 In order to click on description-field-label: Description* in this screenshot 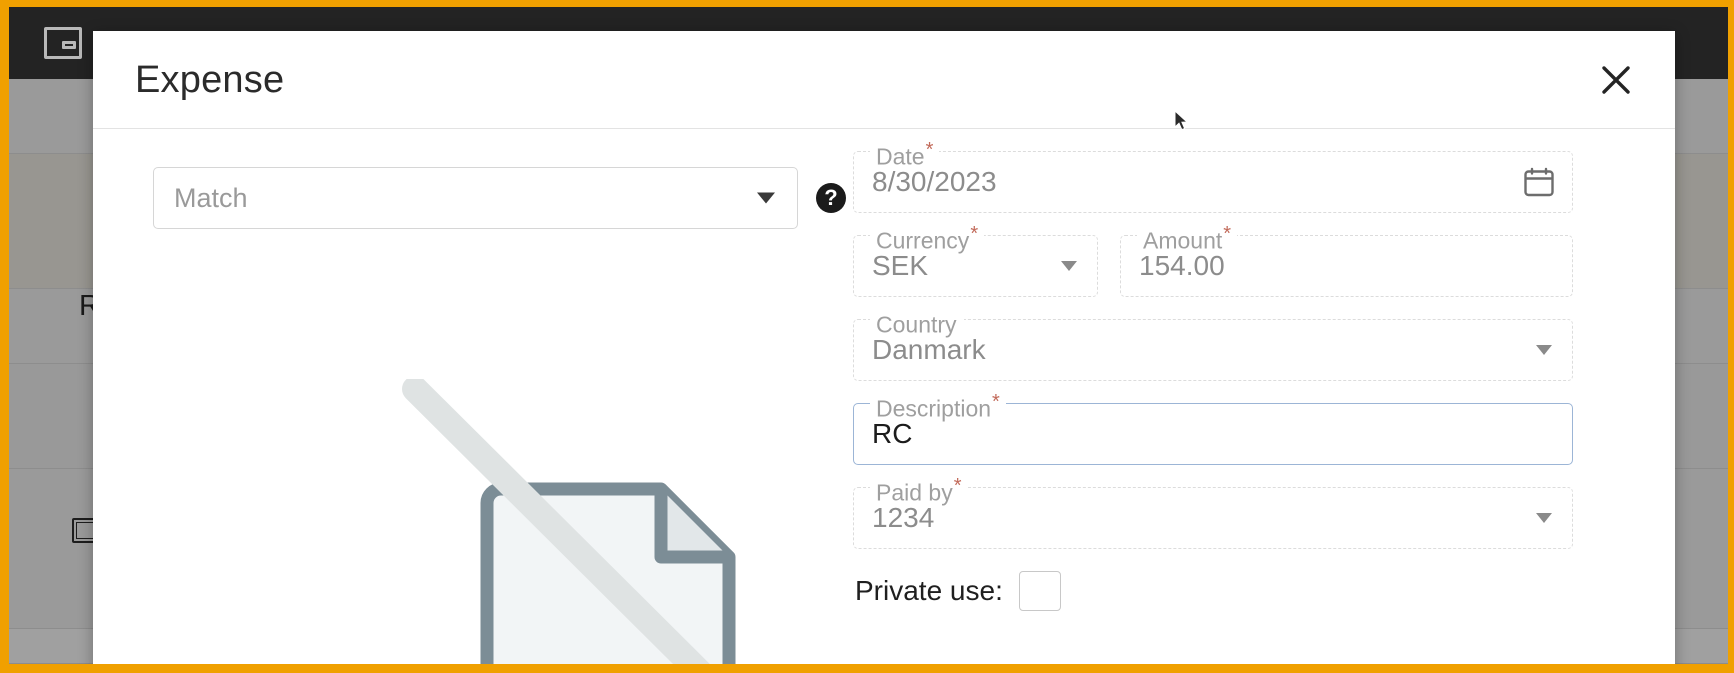, I will do `click(938, 406)`.